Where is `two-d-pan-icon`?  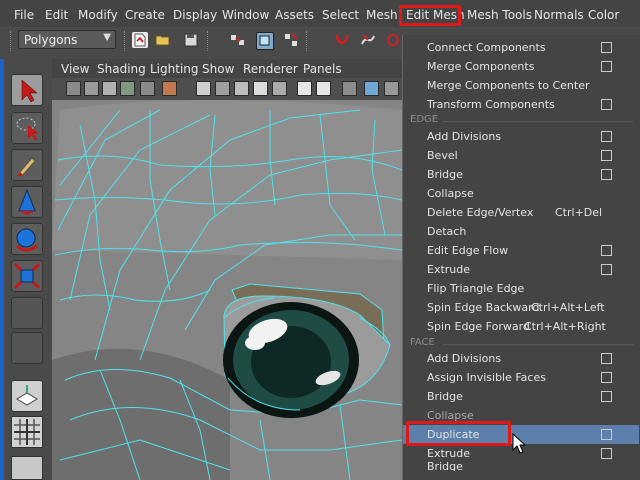 two-d-pan-icon is located at coordinates (127, 88).